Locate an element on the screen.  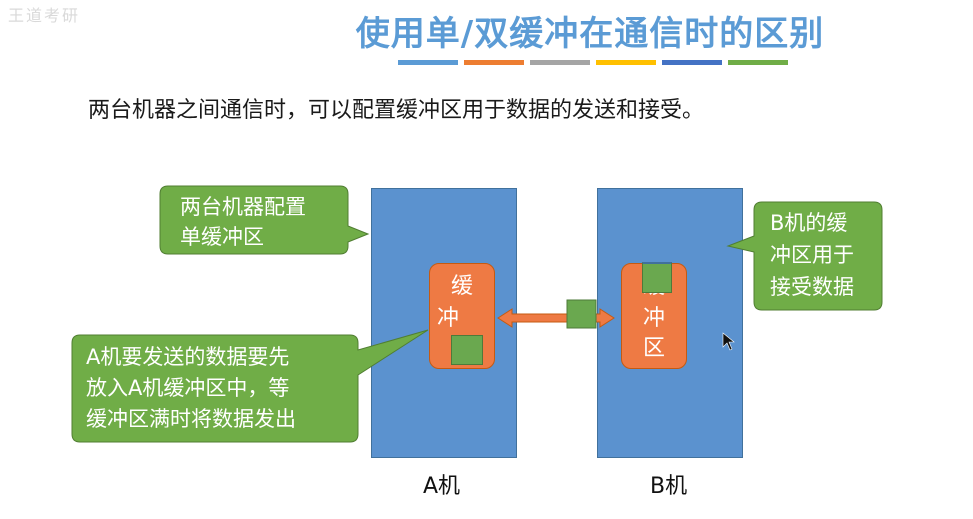
callout-config-line-2: 单缓冲区 is located at coordinates (222, 237).